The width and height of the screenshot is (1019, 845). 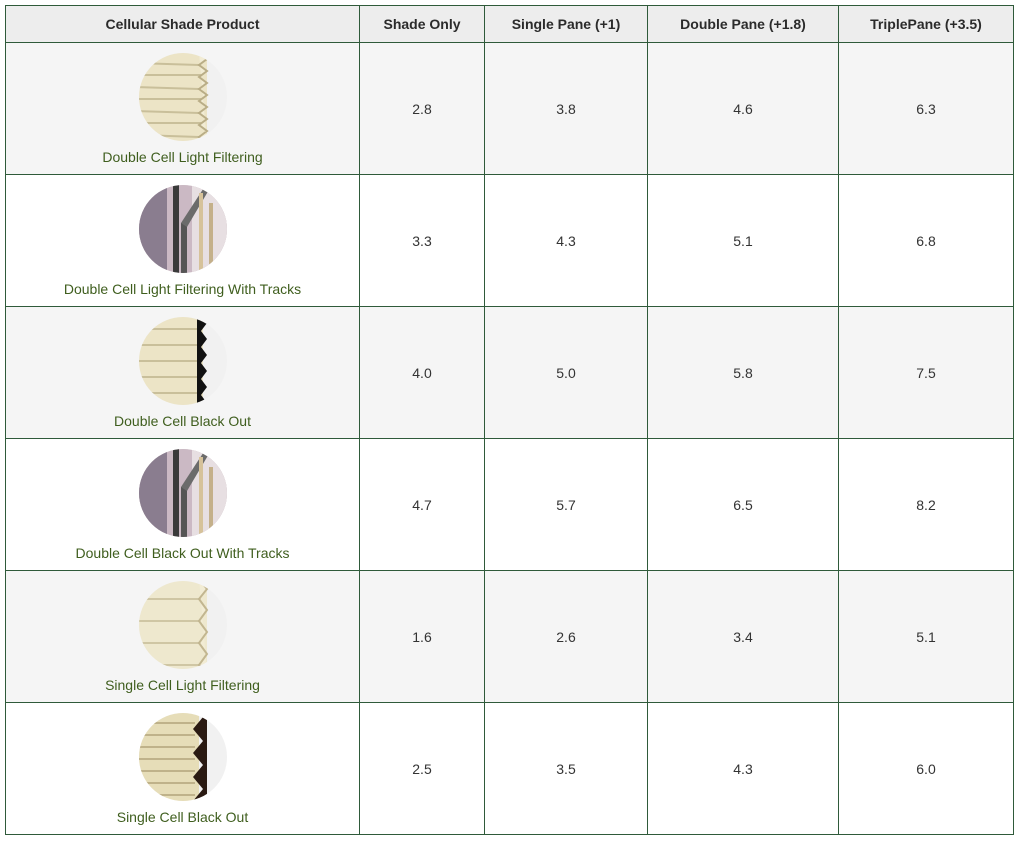 I want to click on value-triple-pane: 6.0, so click(x=926, y=768).